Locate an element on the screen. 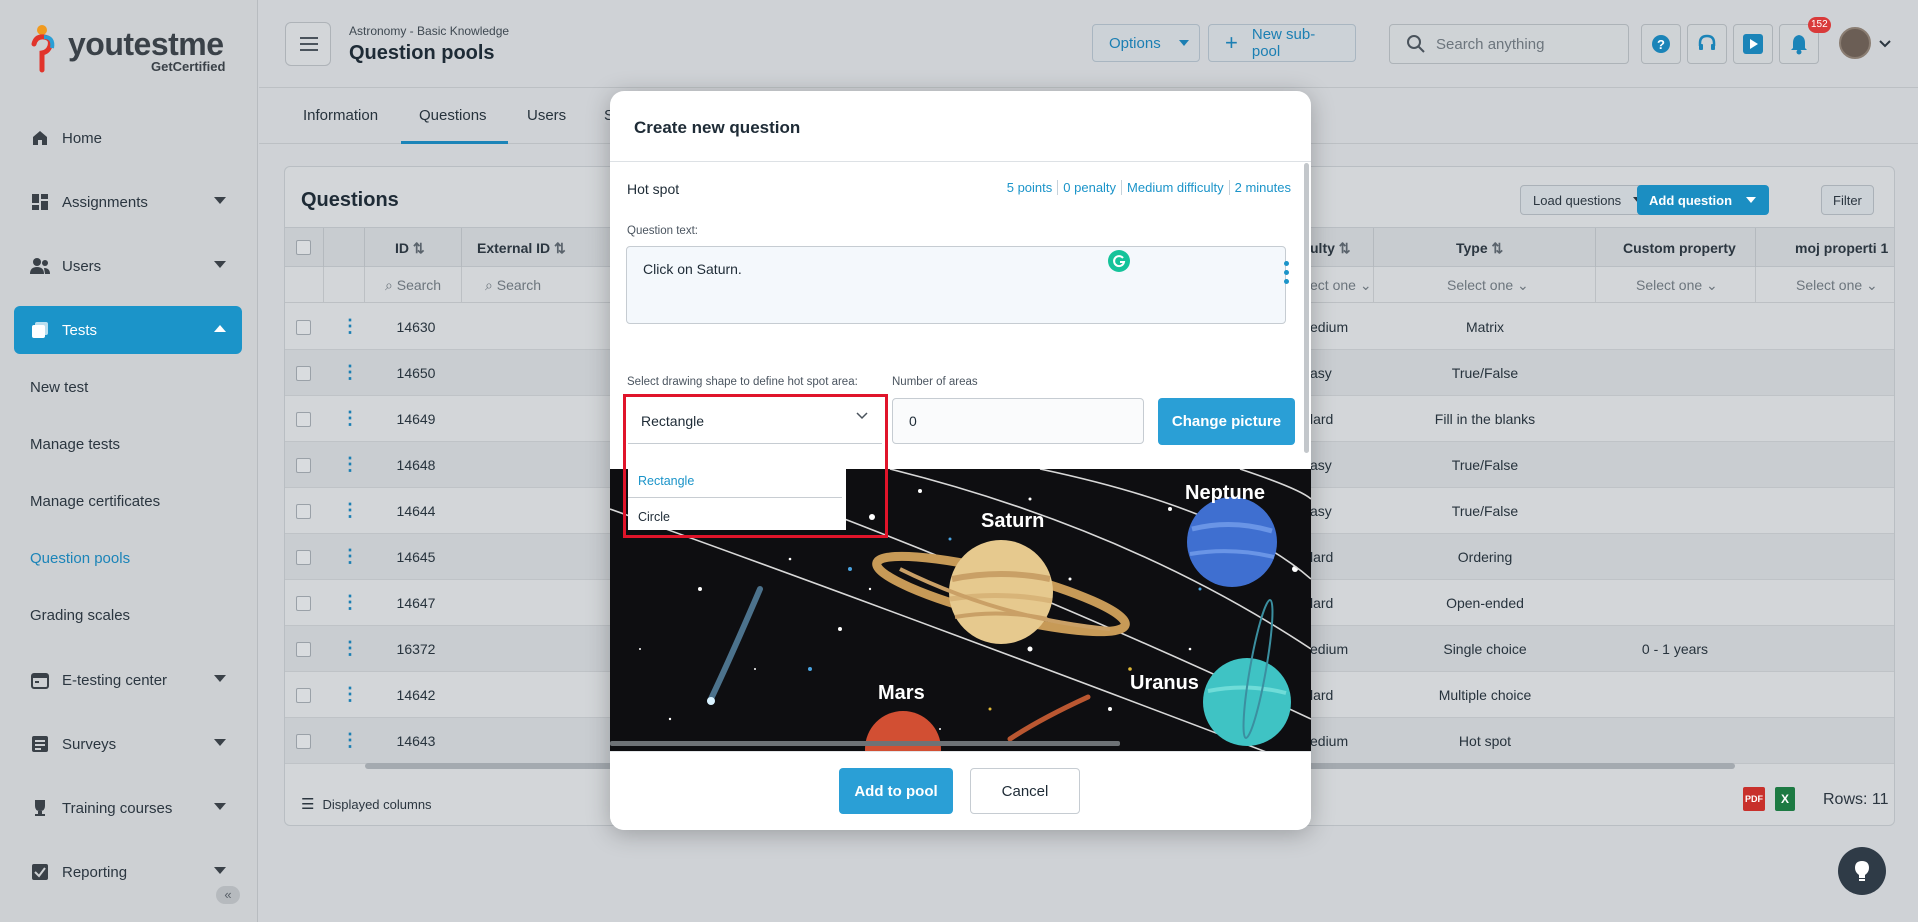  sidebar-subitem-new-test: New test is located at coordinates (59, 387).